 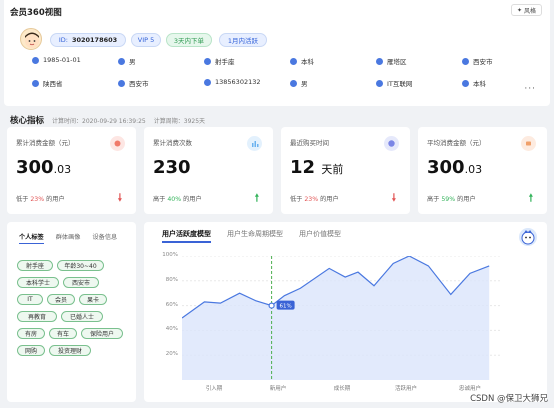 What do you see at coordinates (530, 89) in the screenshot?
I see `more-button: ···` at bounding box center [530, 89].